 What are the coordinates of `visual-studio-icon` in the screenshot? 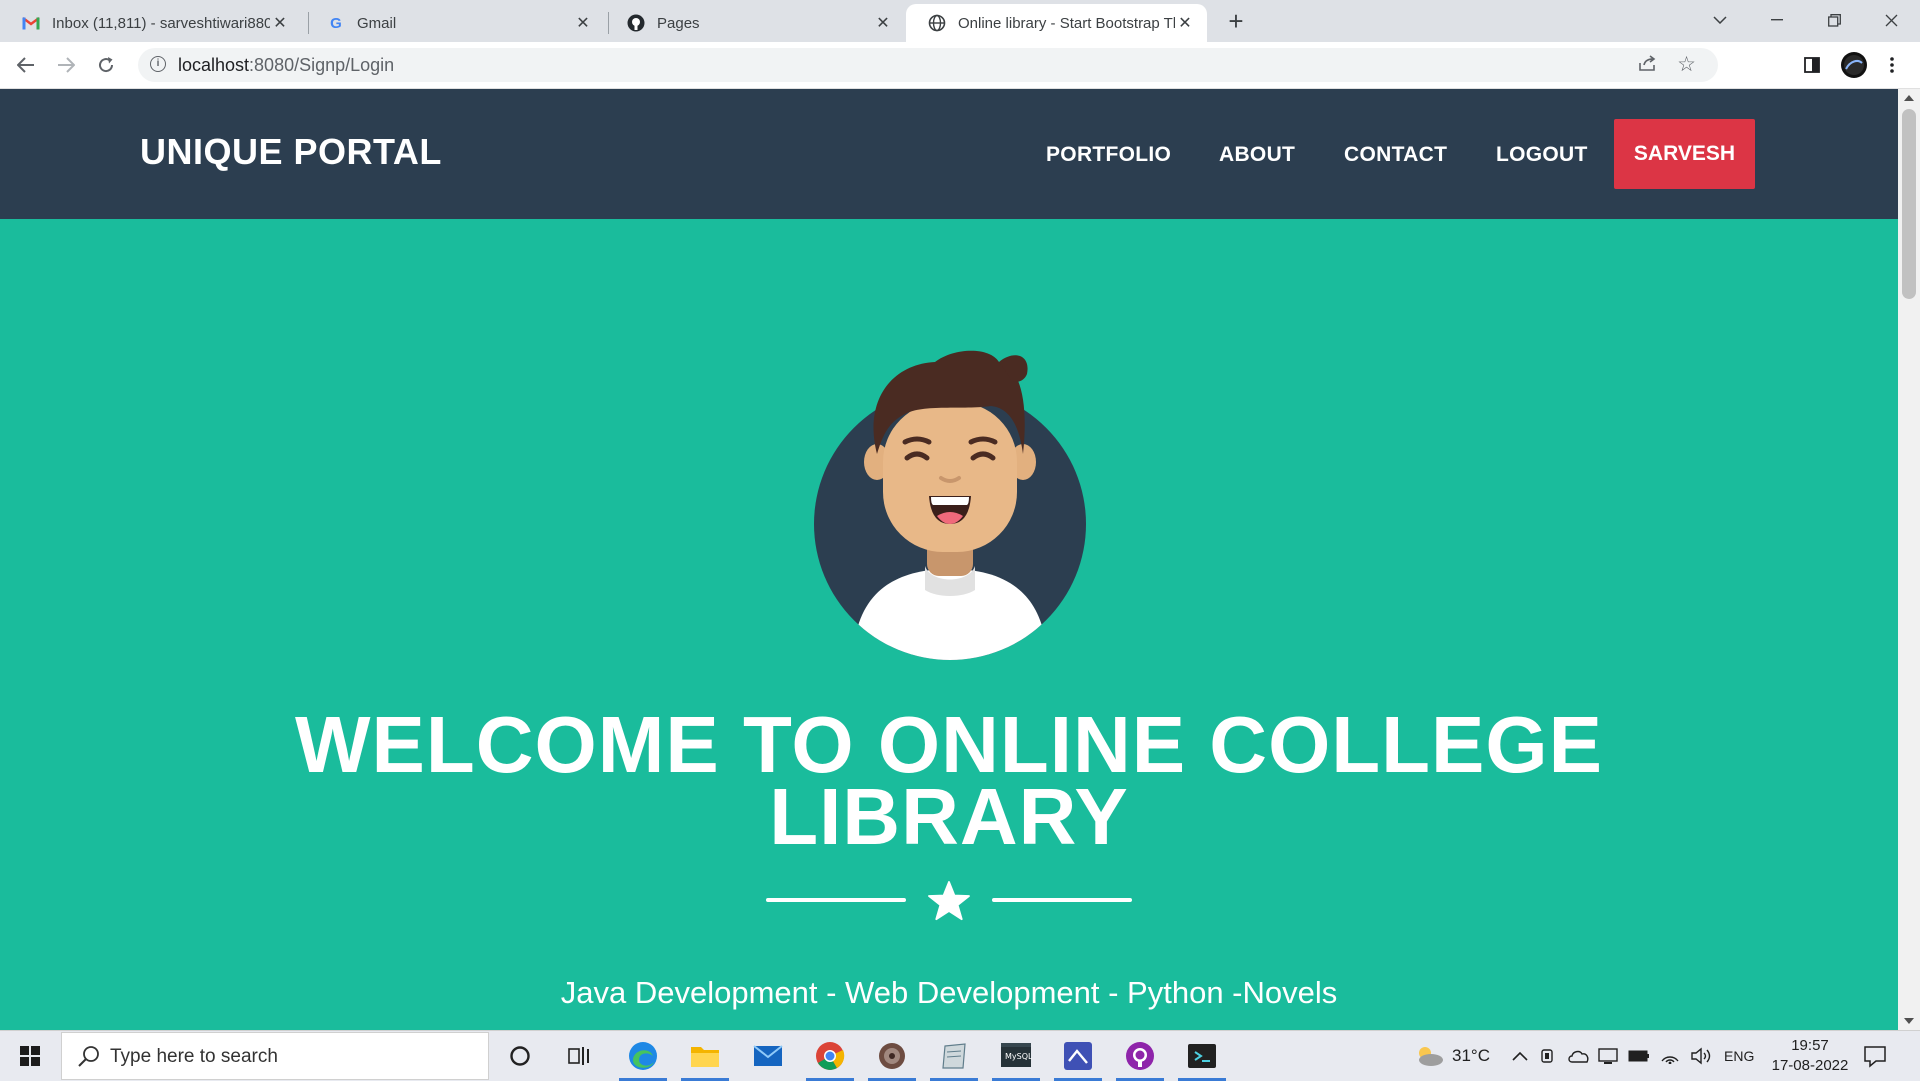 It's located at (1078, 1059).